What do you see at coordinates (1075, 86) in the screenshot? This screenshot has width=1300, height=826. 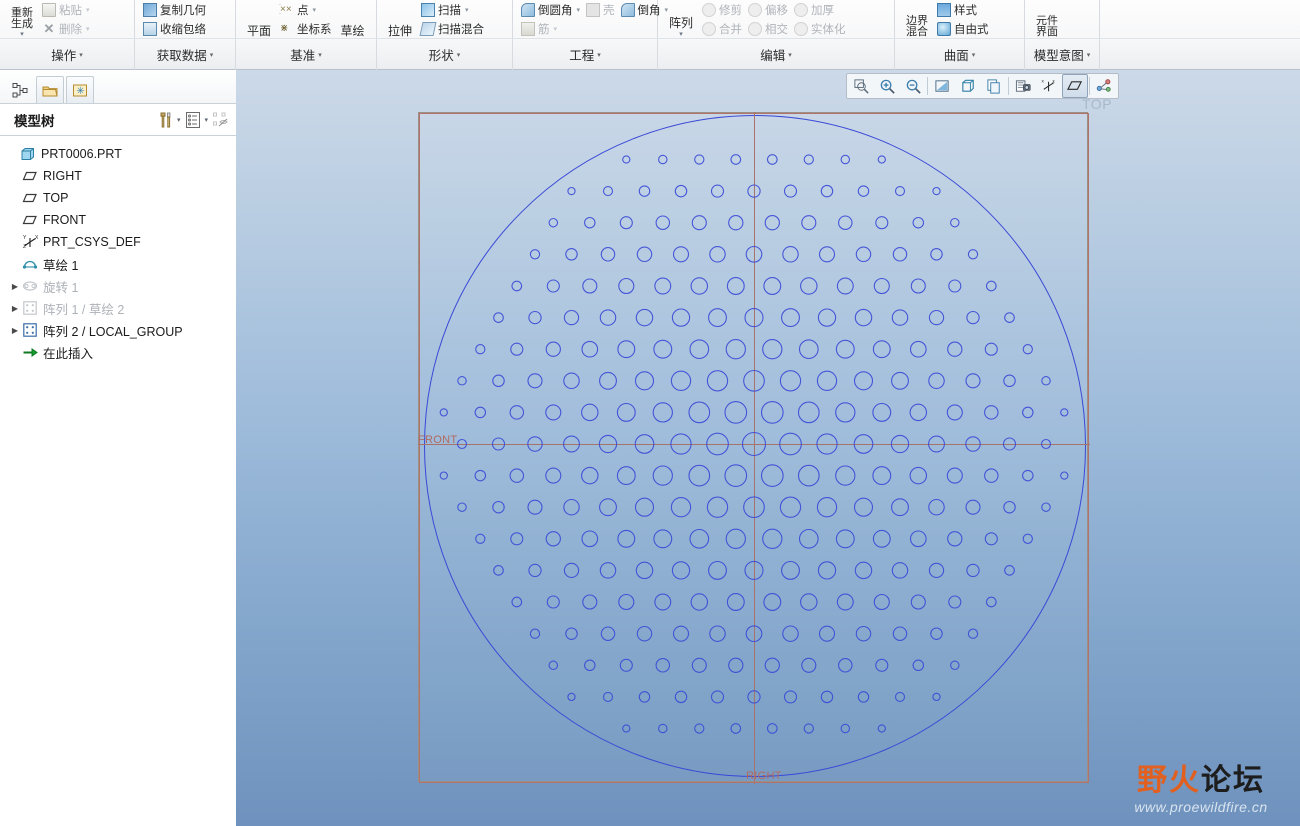 I see `plane-display-button` at bounding box center [1075, 86].